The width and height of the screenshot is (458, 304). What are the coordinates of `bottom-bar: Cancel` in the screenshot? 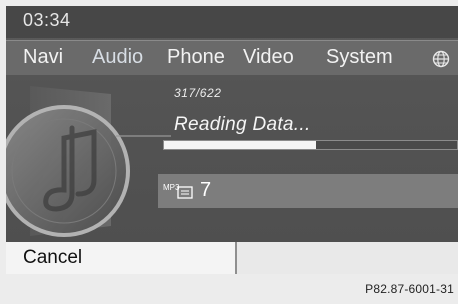 It's located at (232, 258).